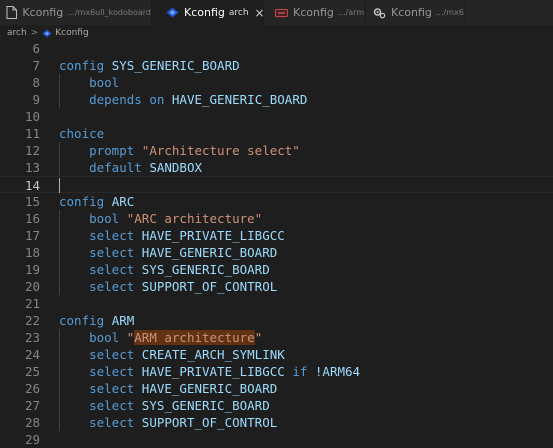 The height and width of the screenshot is (448, 553). I want to click on line-number: 17, so click(32, 235).